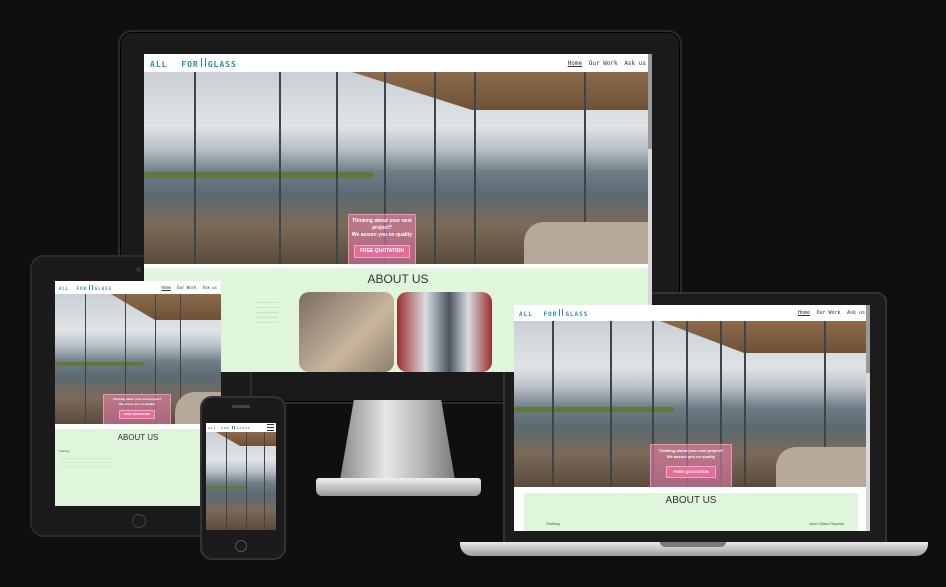 This screenshot has width=946, height=587. Describe the element at coordinates (444, 332) in the screenshot. I see `about-photo-door` at that location.